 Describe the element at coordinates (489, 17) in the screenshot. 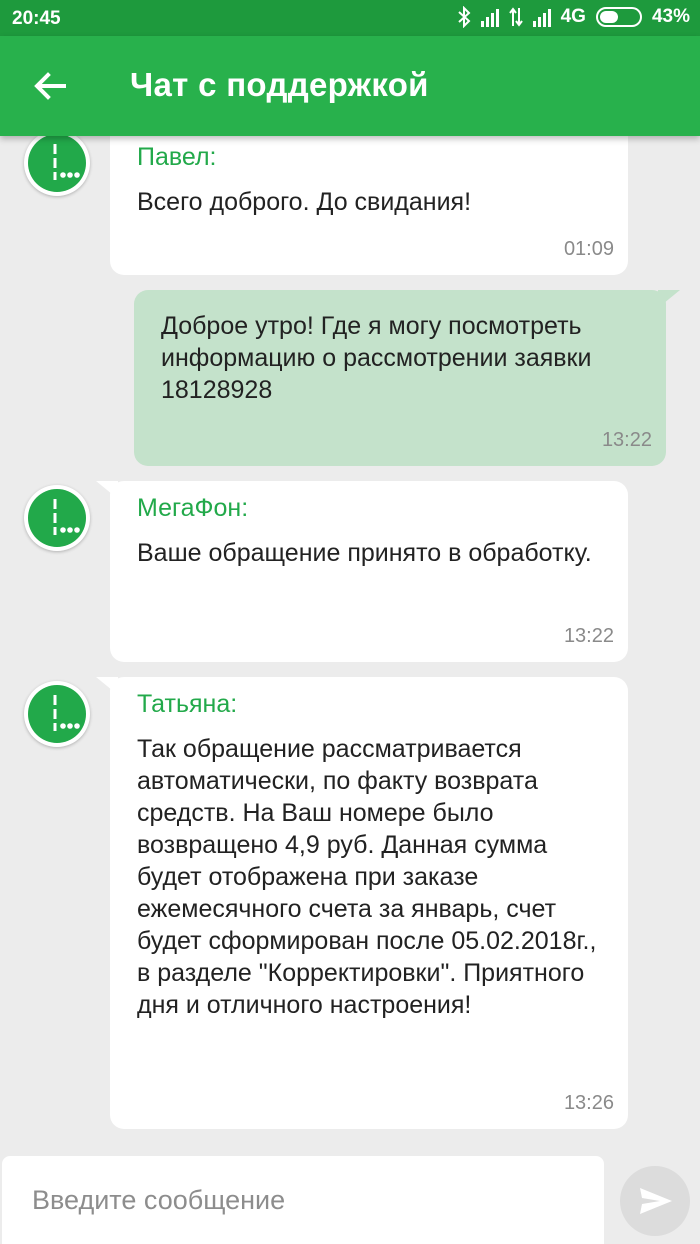

I see `signal-icon` at that location.